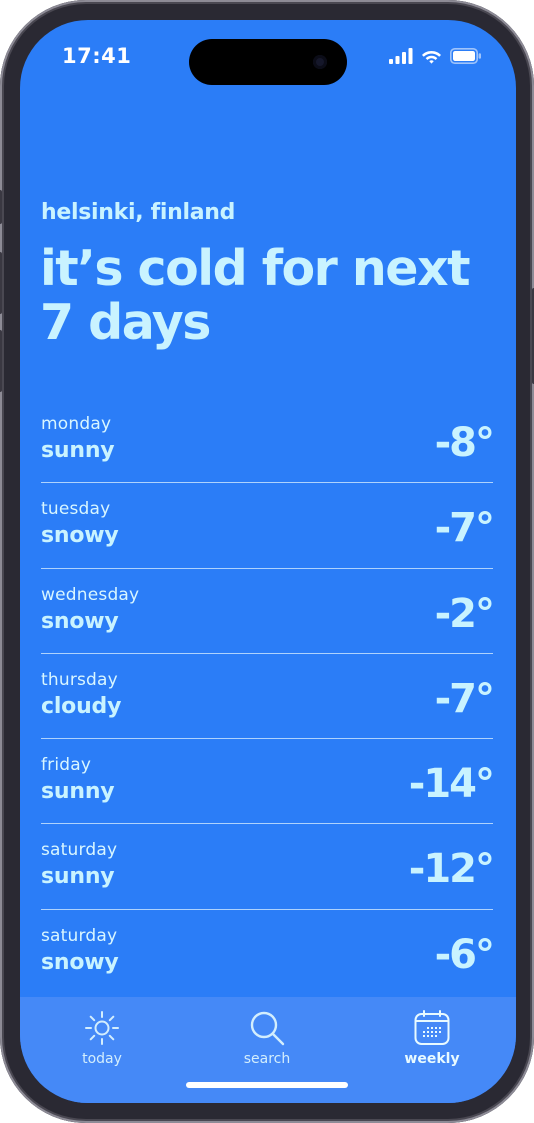 Image resolution: width=534 pixels, height=1123 pixels. I want to click on status-icons, so click(435, 56).